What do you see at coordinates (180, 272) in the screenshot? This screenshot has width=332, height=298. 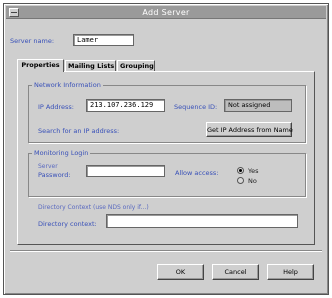 I see `ok-button: OK` at bounding box center [180, 272].